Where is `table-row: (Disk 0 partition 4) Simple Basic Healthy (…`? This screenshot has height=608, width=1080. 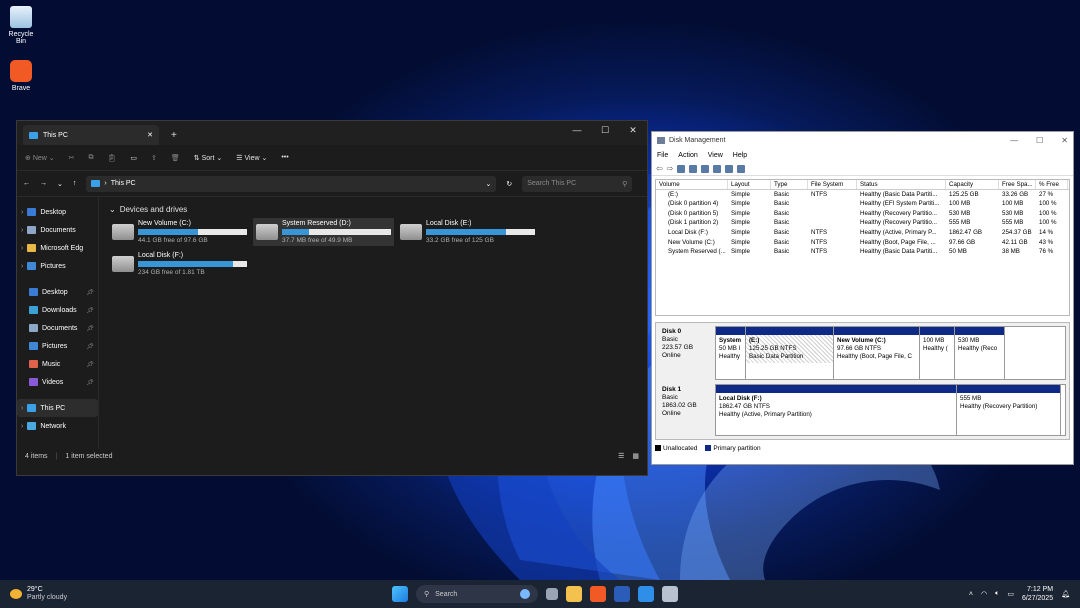 table-row: (Disk 0 partition 4) Simple Basic Healthy (… is located at coordinates (862, 204).